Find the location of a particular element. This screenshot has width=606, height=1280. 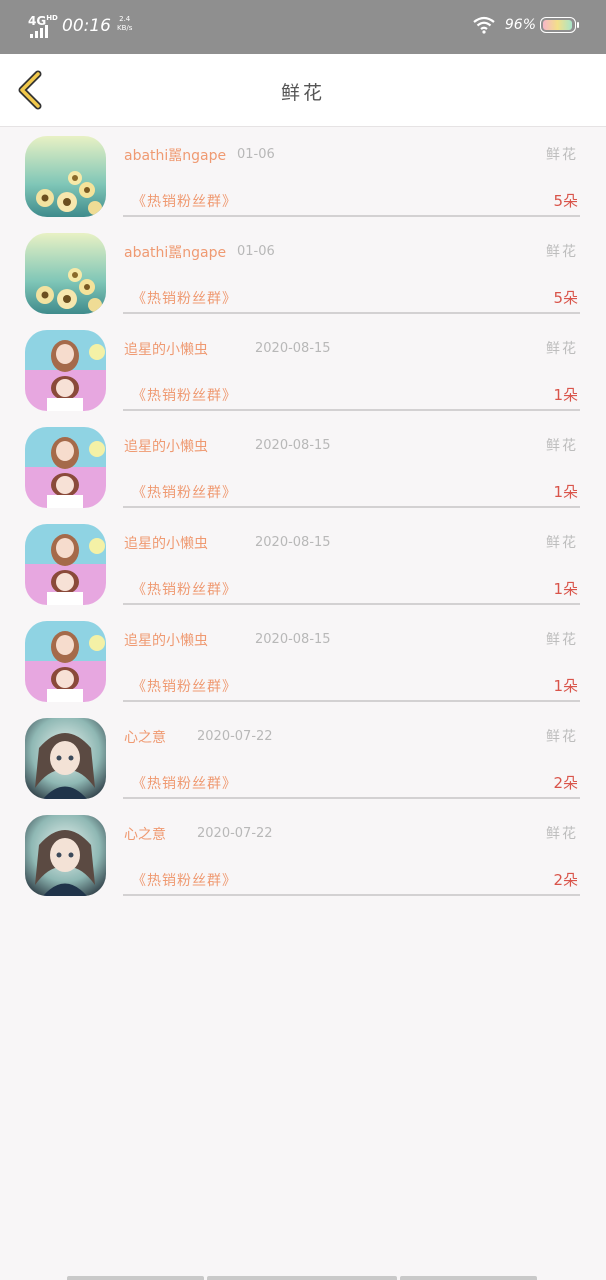

clock: 00:16 is located at coordinates (86, 26).